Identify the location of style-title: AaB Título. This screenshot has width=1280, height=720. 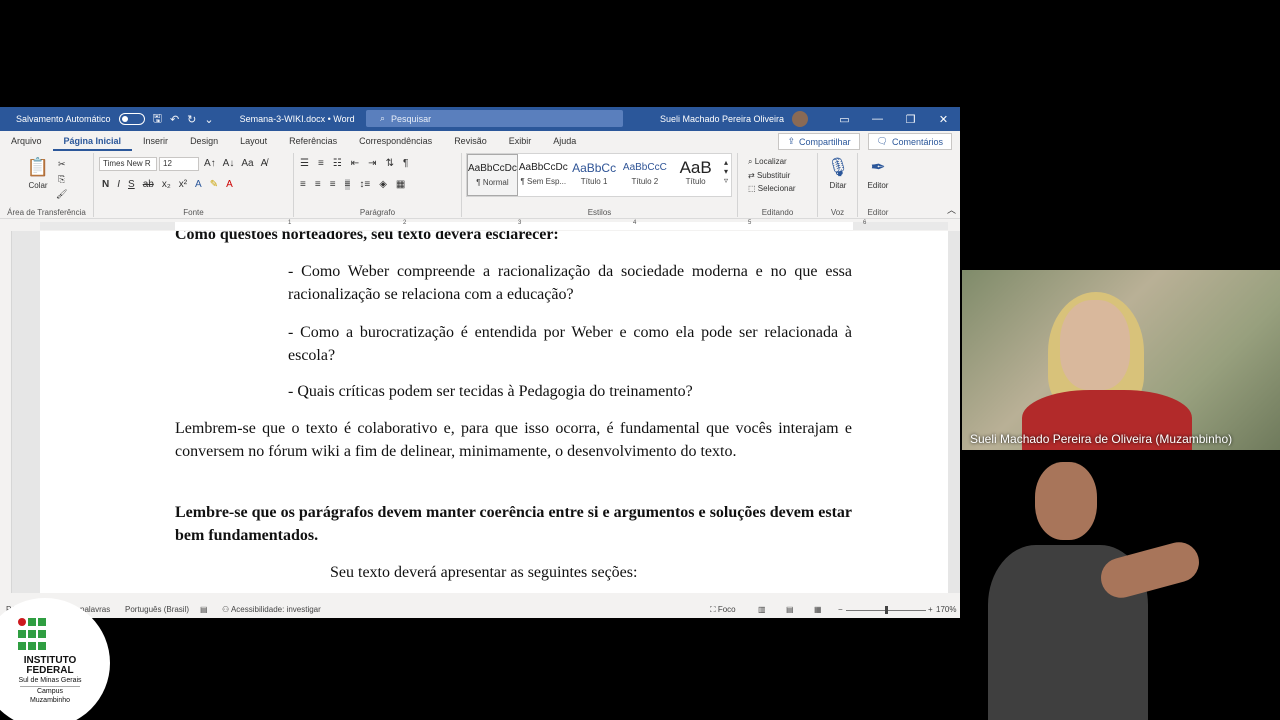
(695, 175).